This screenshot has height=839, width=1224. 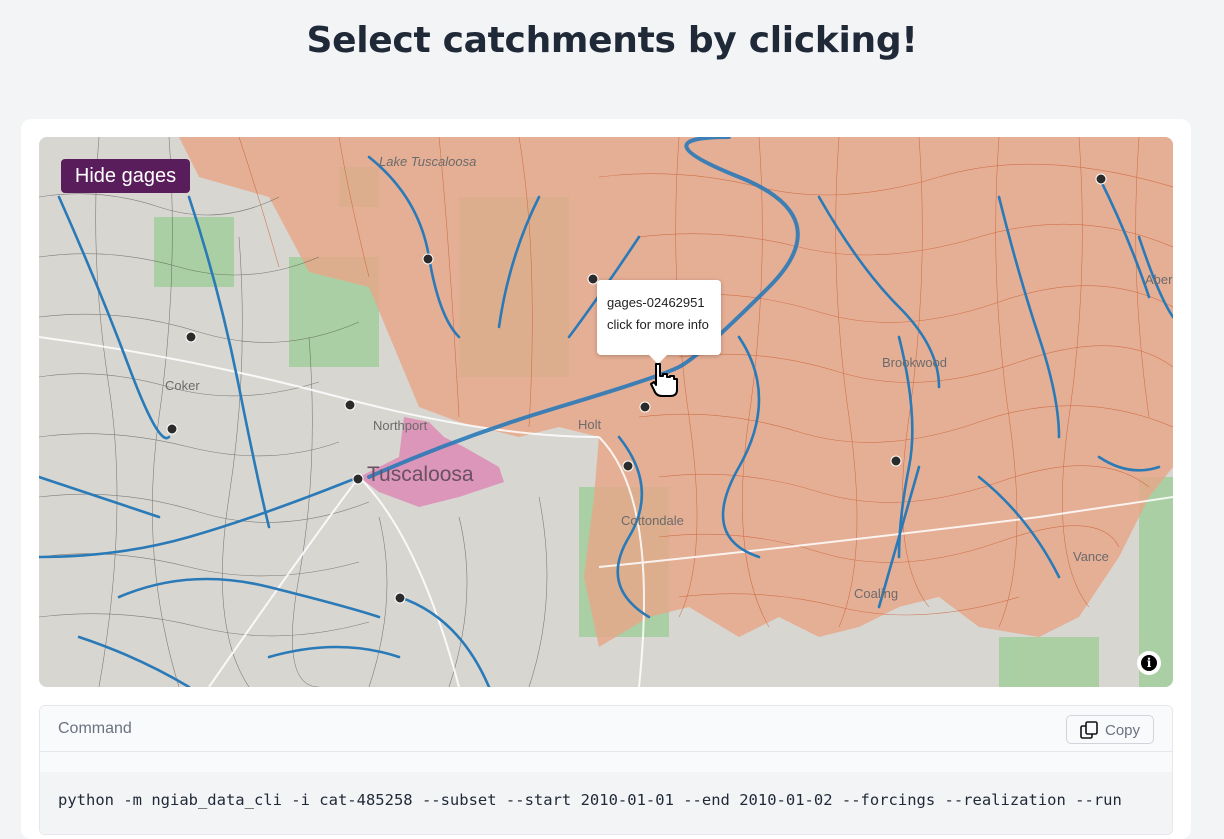 What do you see at coordinates (420, 474) in the screenshot?
I see `label-tuscaloosa: Tuscaloosa` at bounding box center [420, 474].